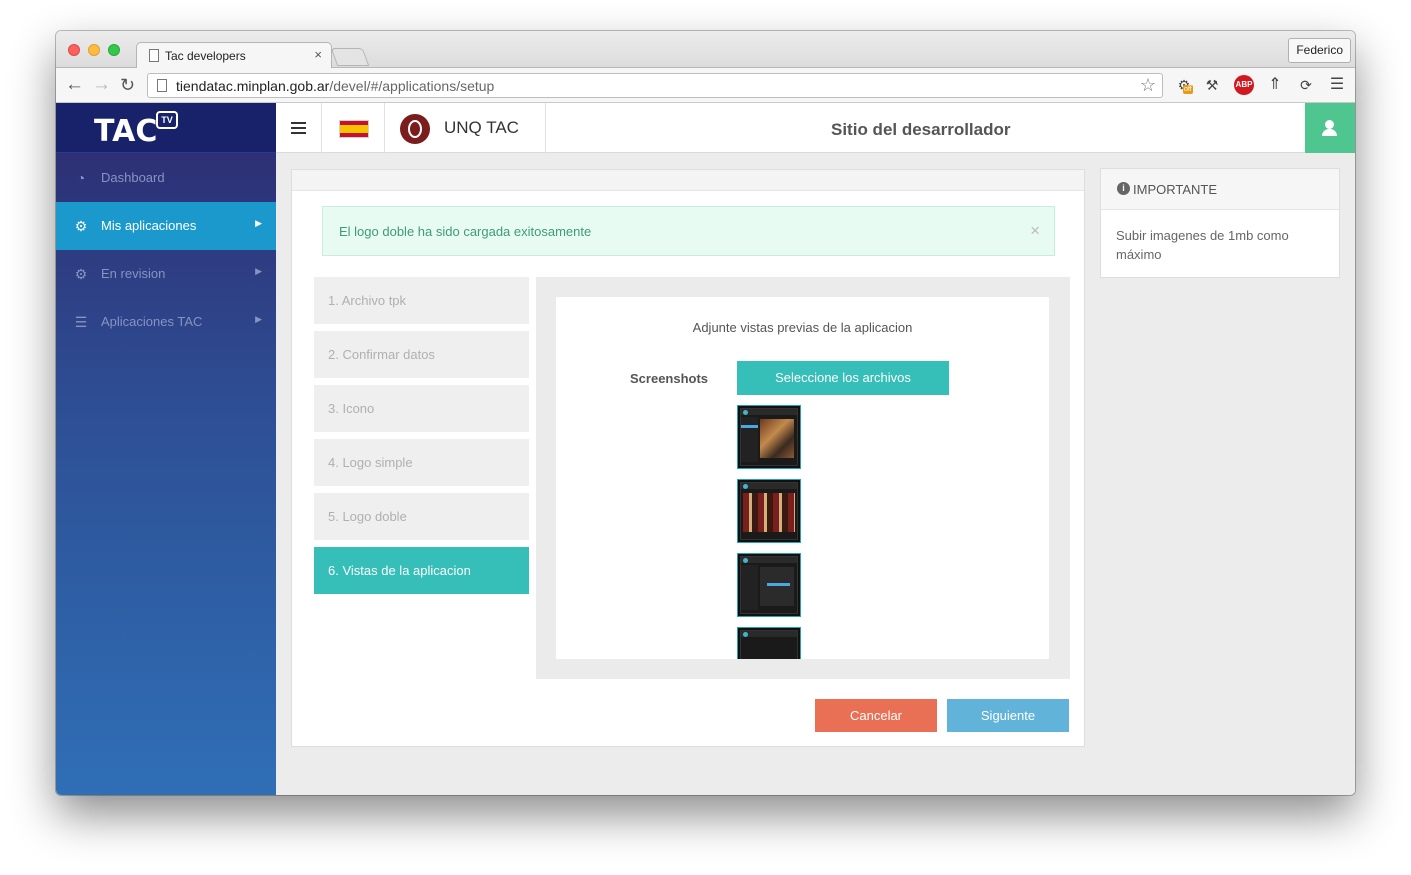 The height and width of the screenshot is (875, 1411). I want to click on card-header, so click(688, 180).